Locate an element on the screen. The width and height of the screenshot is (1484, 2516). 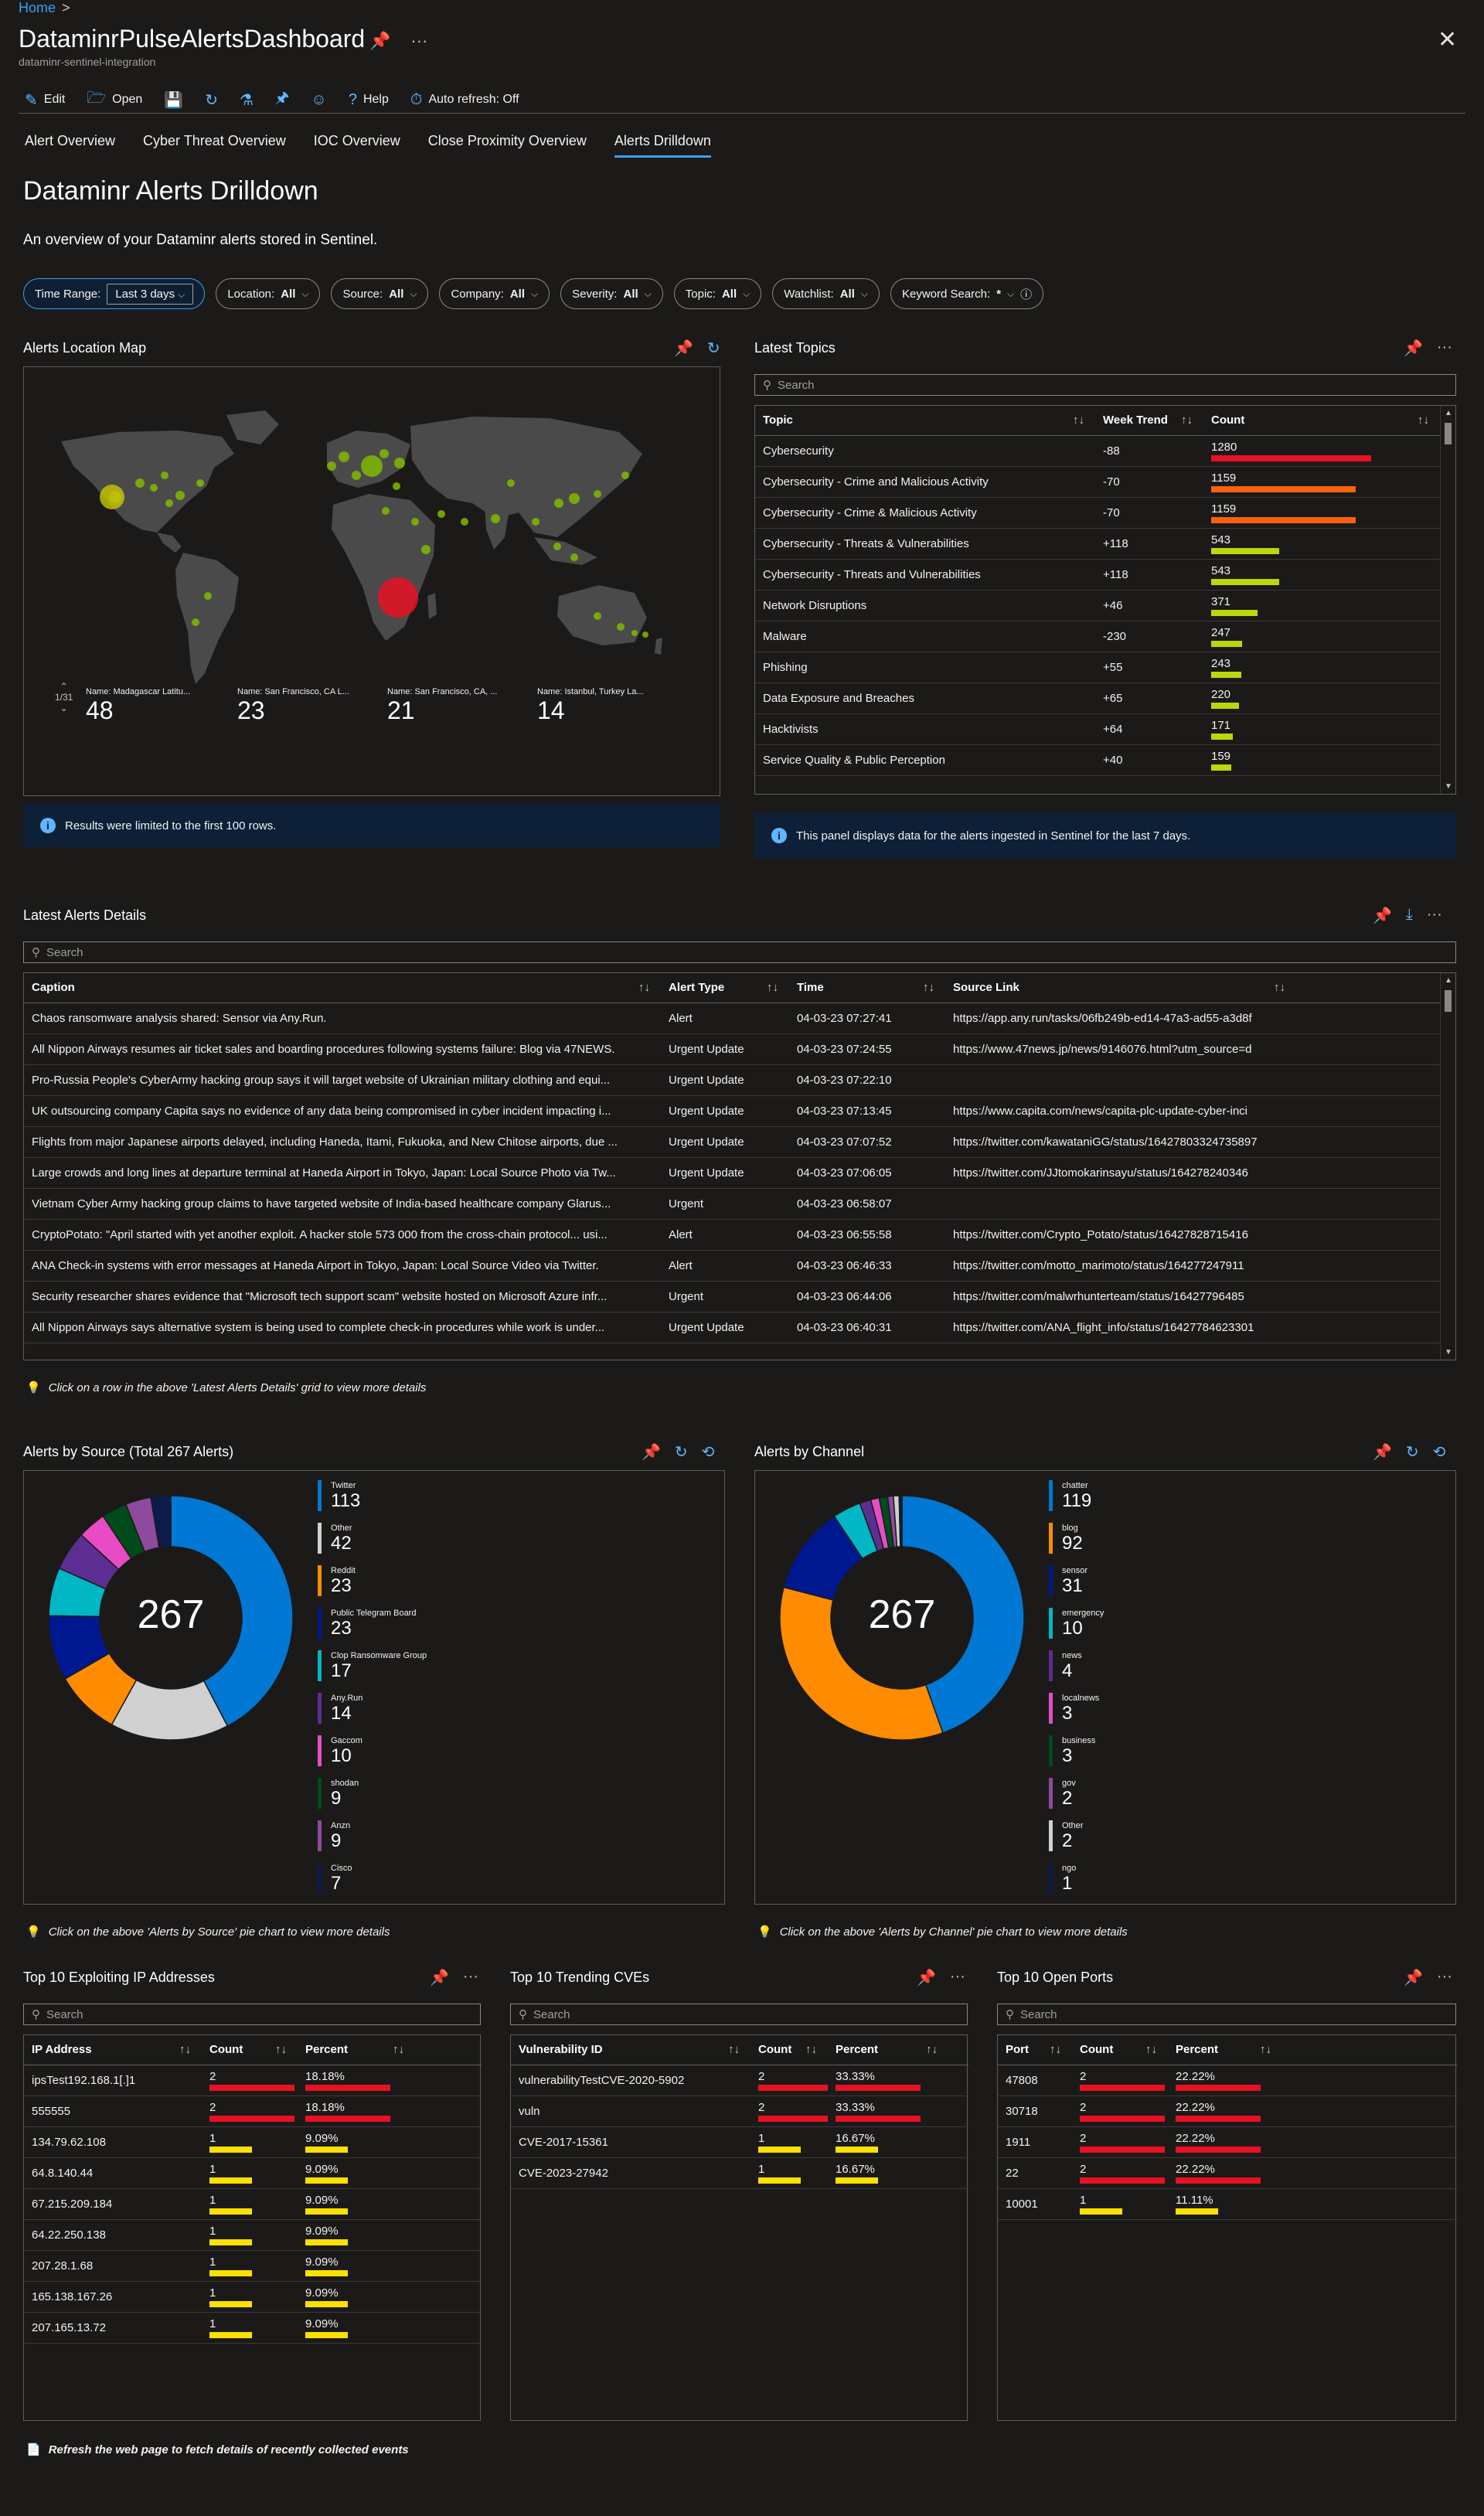
scroll-thumb is located at coordinates (1448, 433).